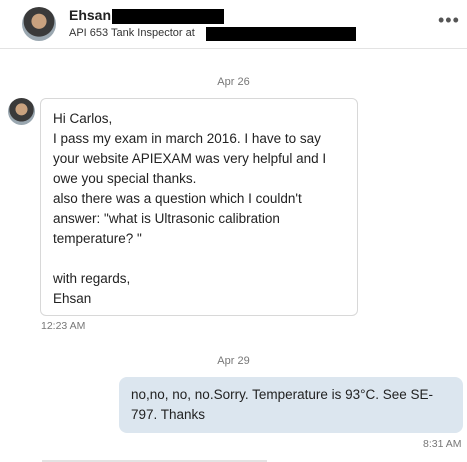 This screenshot has width=467, height=462. Describe the element at coordinates (63, 326) in the screenshot. I see `message-timestamp: 12:23 AM` at that location.